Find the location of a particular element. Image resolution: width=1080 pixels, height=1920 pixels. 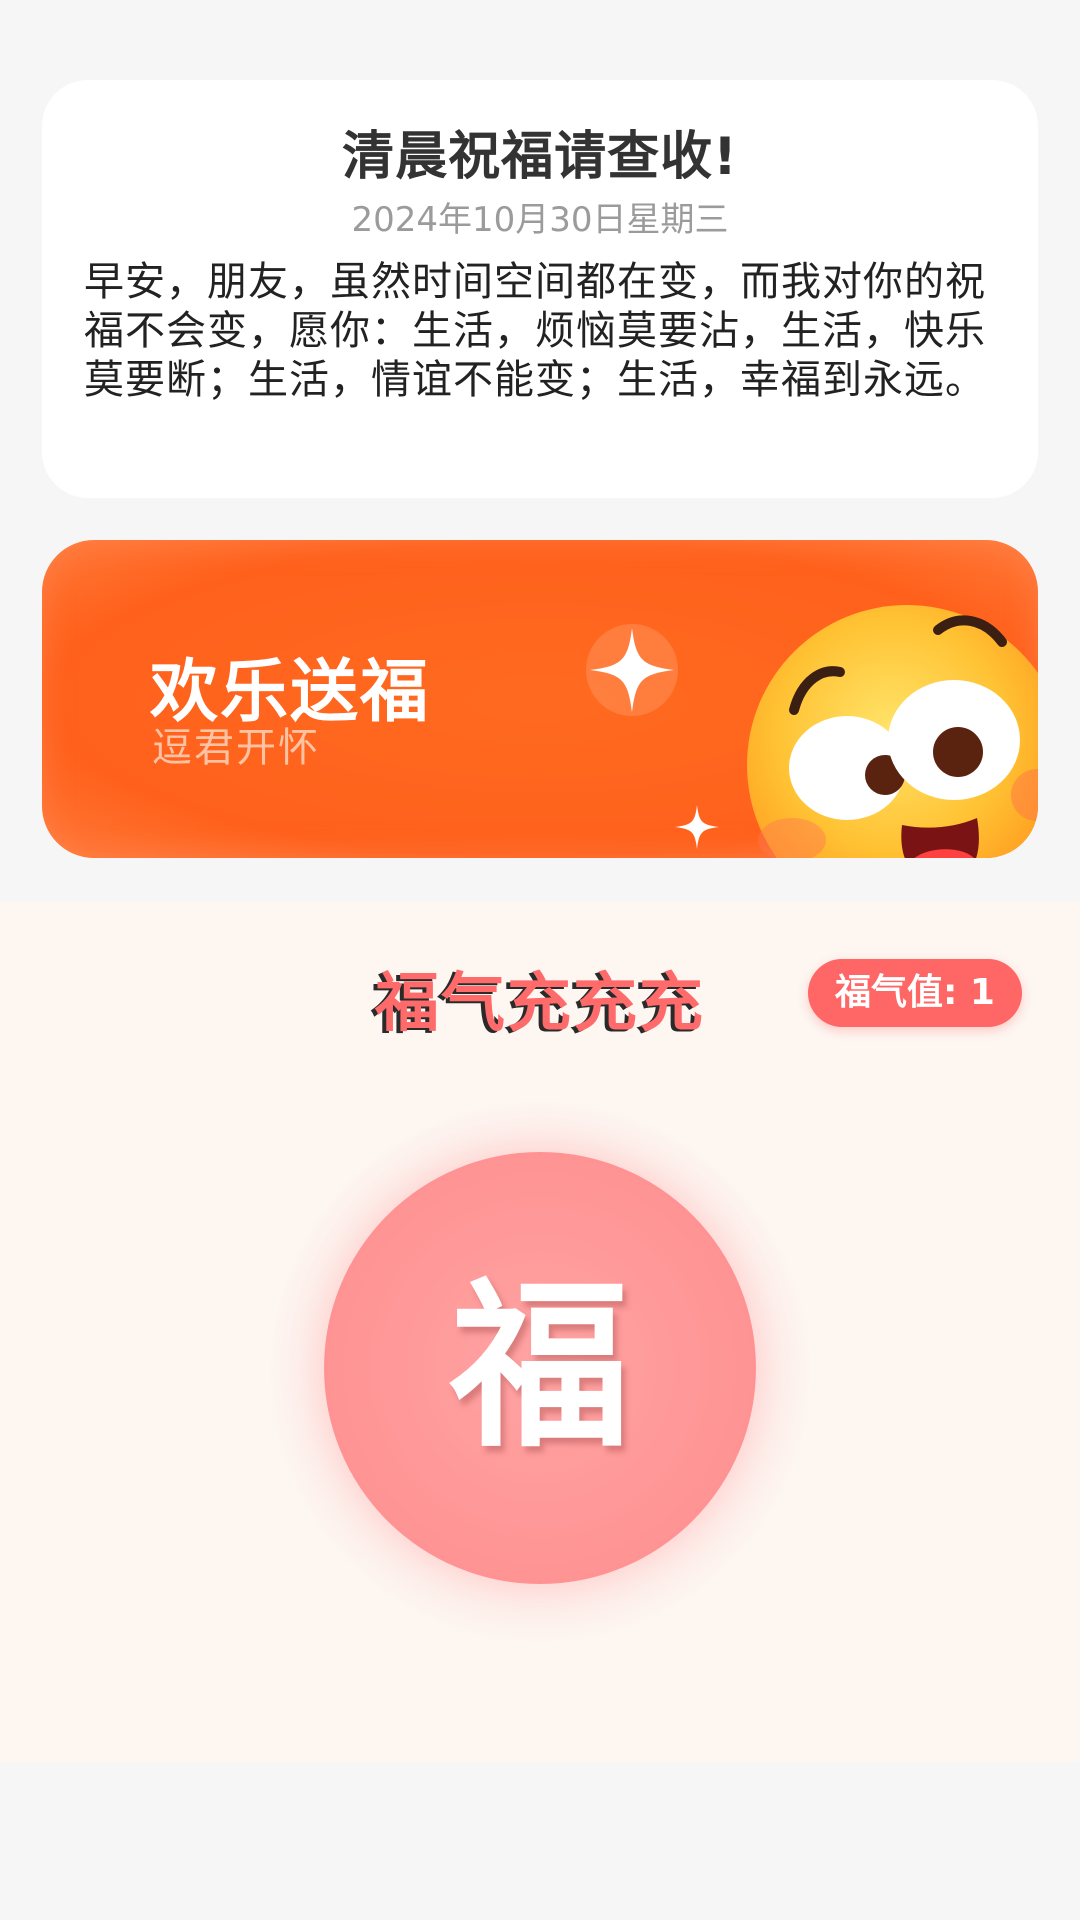

smiley-emoji-icon is located at coordinates (892, 731).